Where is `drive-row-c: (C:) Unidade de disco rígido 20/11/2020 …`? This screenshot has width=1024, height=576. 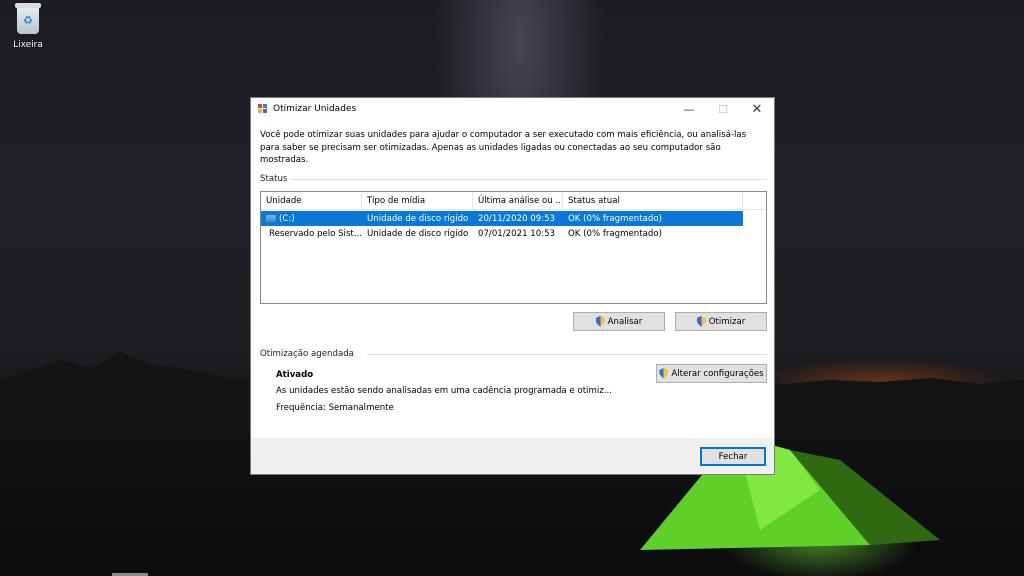 drive-row-c: (C:) Unidade de disco rígido 20/11/2020 … is located at coordinates (502, 218).